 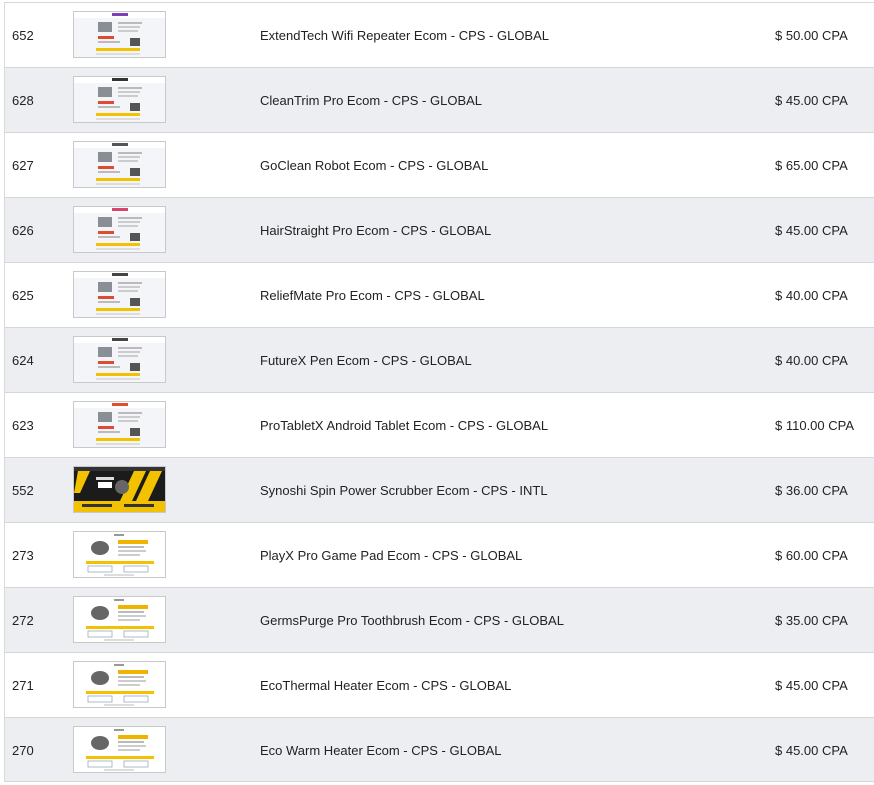 What do you see at coordinates (23, 490) in the screenshot?
I see `offer-id: 552` at bounding box center [23, 490].